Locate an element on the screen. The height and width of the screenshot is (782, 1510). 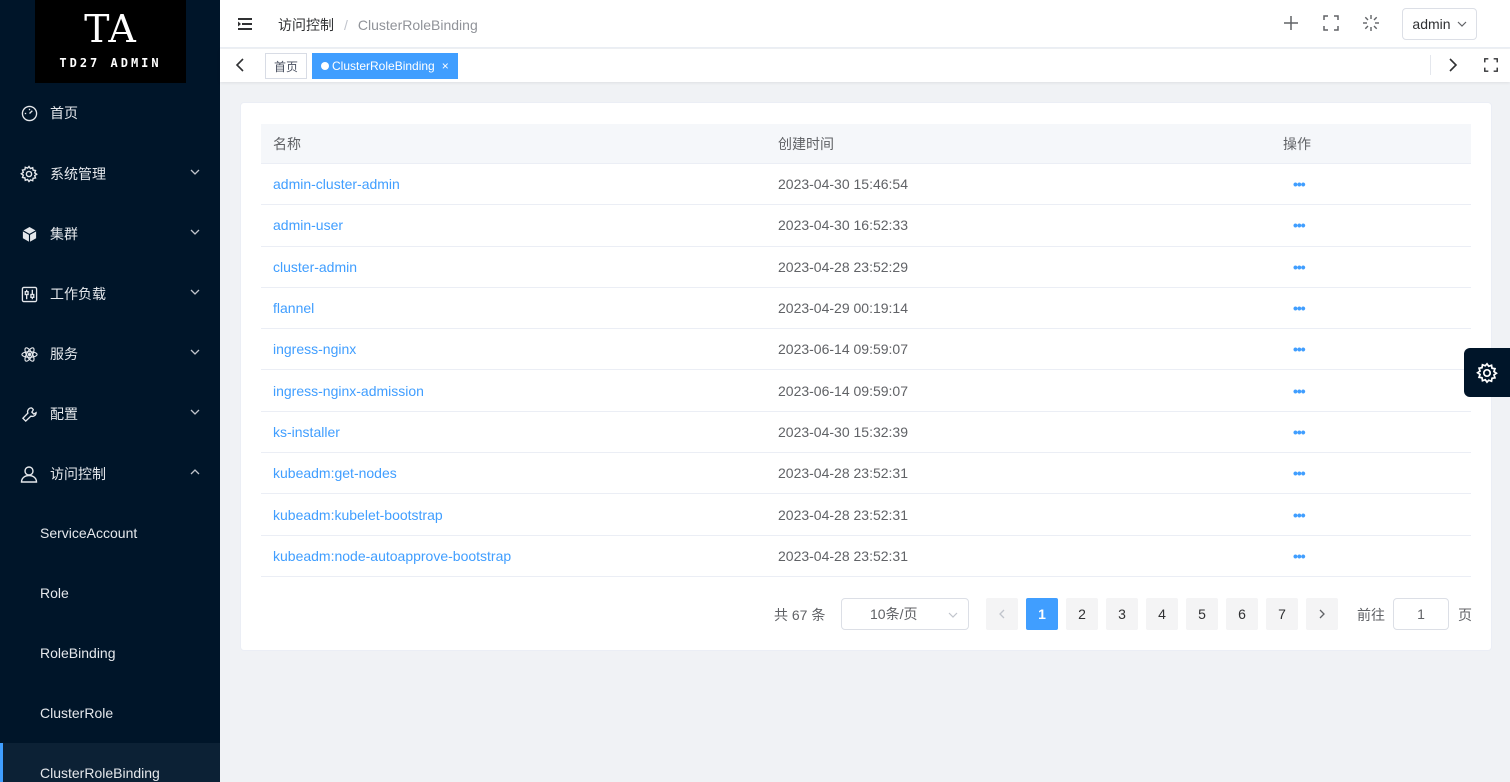
menu-fold-icon is located at coordinates (245, 24).